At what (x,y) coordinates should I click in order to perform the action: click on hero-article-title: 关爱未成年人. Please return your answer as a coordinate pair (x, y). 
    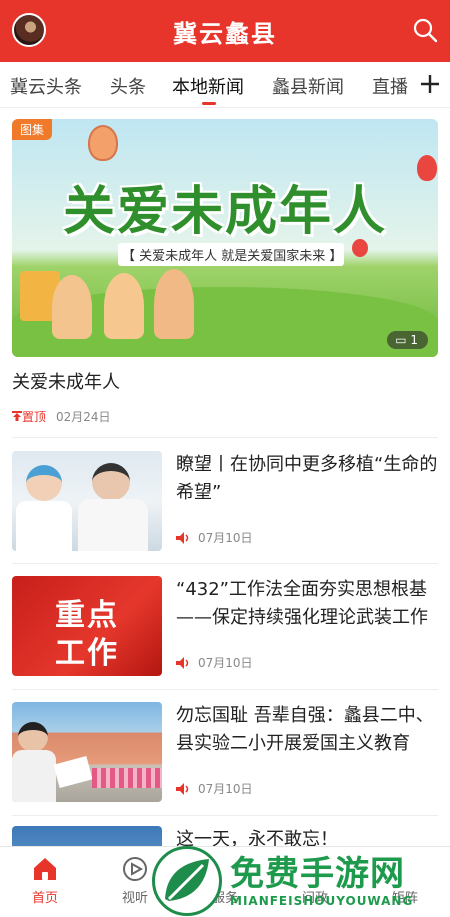
    Looking at the image, I should click on (66, 381).